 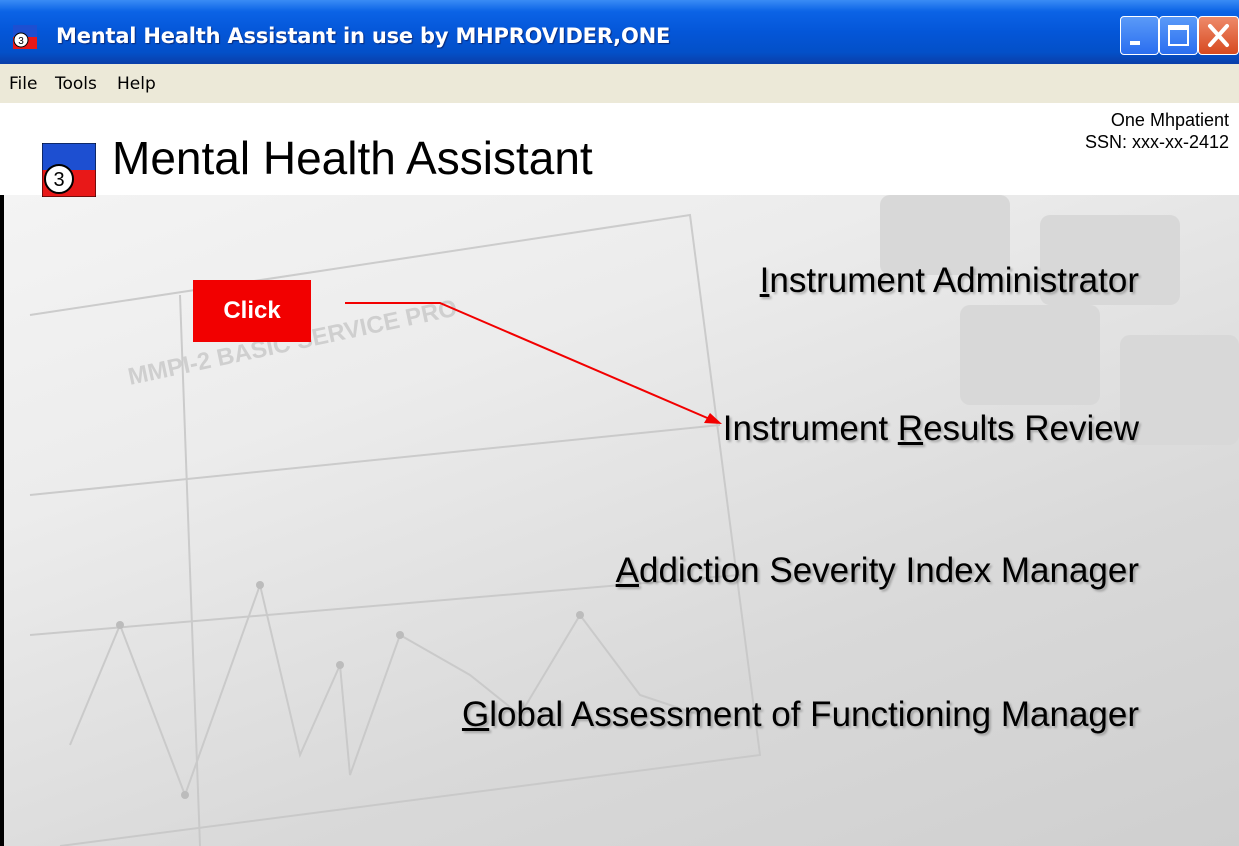 I want to click on menu-bar: File Tools Help, so click(x=619, y=83).